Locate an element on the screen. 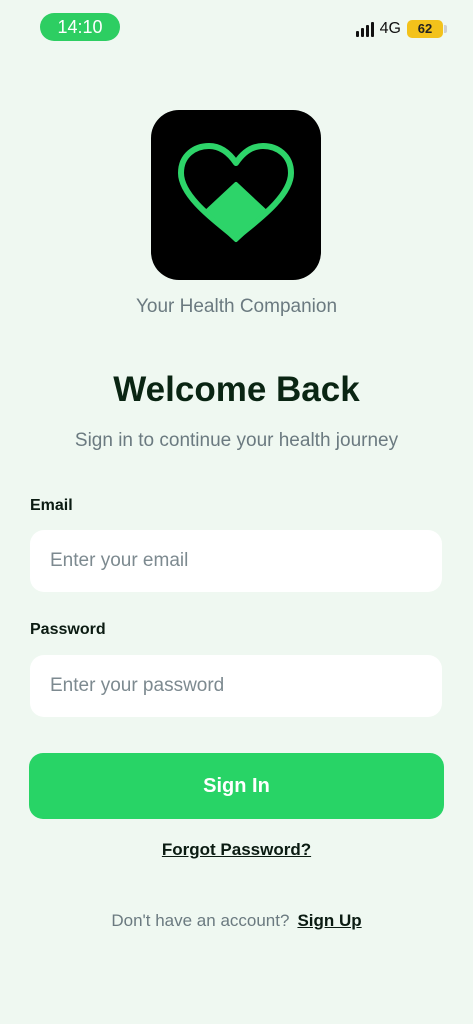 This screenshot has height=1024, width=473. forgot-password-link: Forgot Password? is located at coordinates (236, 850).